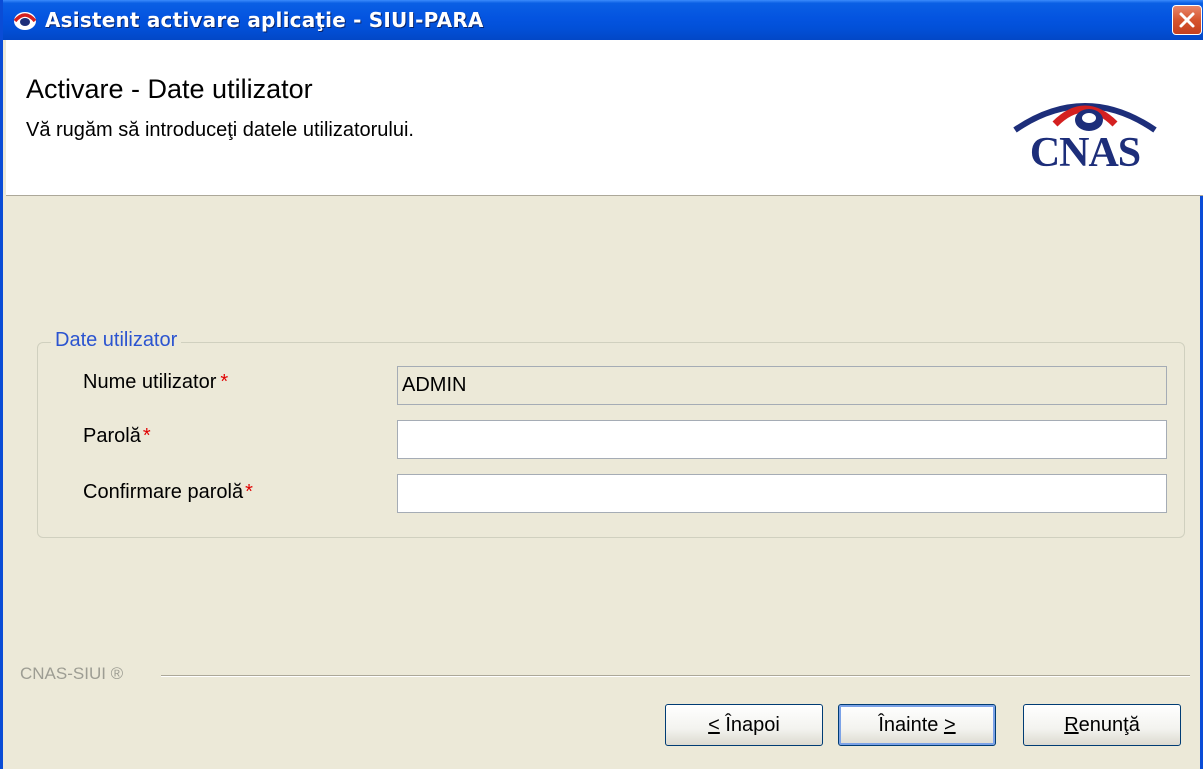 The image size is (1203, 769). Describe the element at coordinates (782, 439) in the screenshot. I see `password-field` at that location.